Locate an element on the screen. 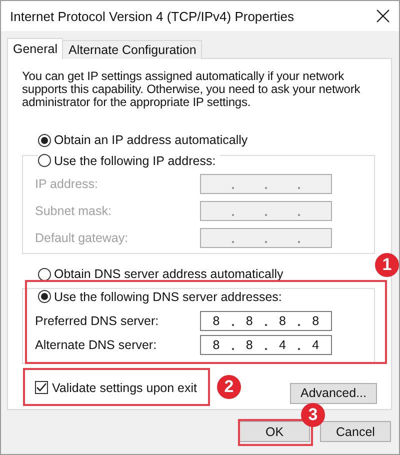 This screenshot has width=400, height=455. window-title: Internet Protocol Version 4 (TCP/IPv4) Properties is located at coordinates (152, 16).